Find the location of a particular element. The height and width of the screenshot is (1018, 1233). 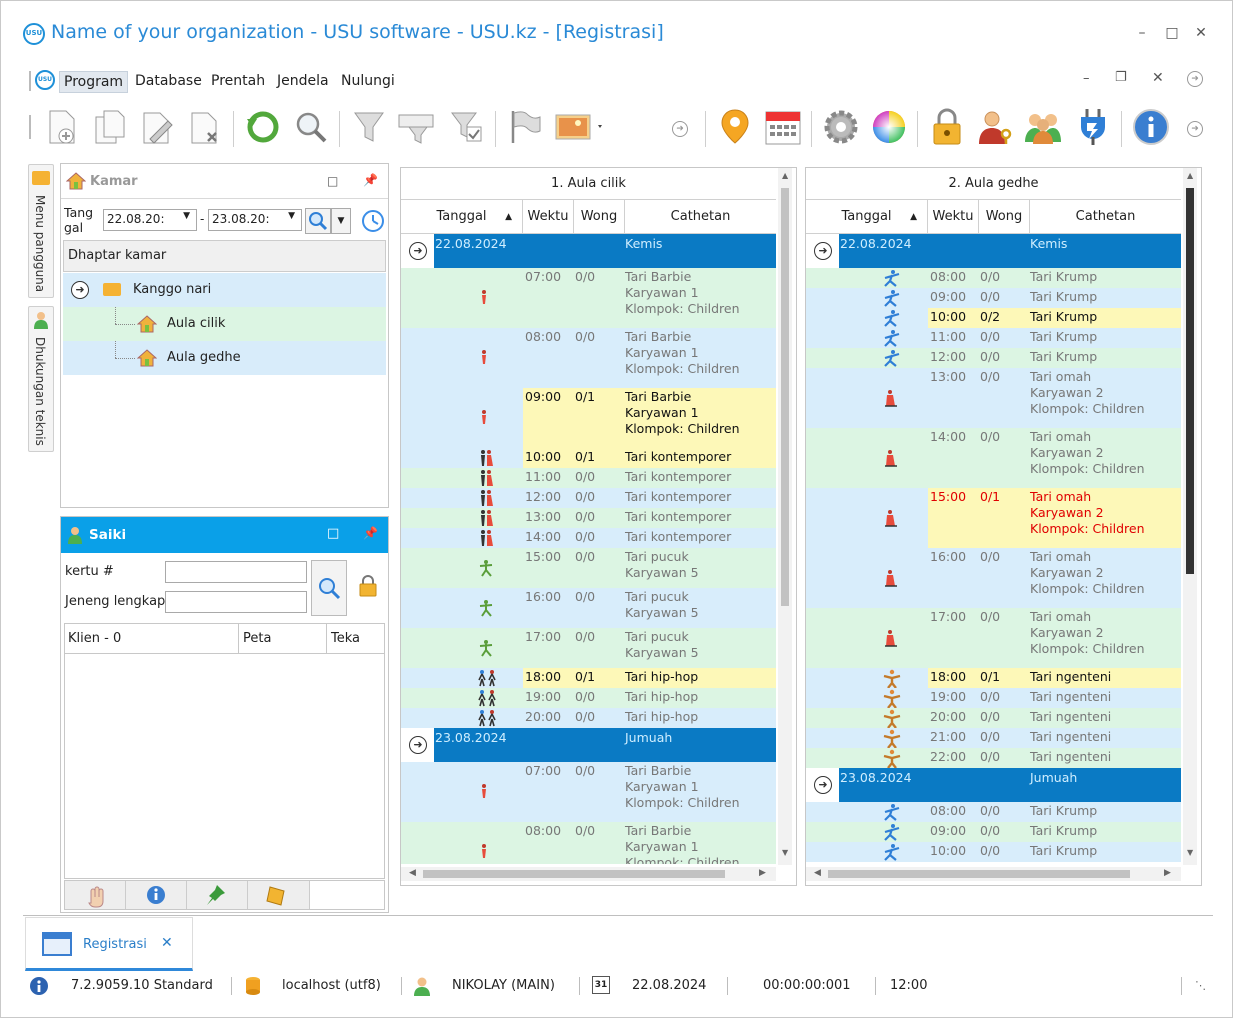

maximize-icon: □ is located at coordinates (1172, 33).